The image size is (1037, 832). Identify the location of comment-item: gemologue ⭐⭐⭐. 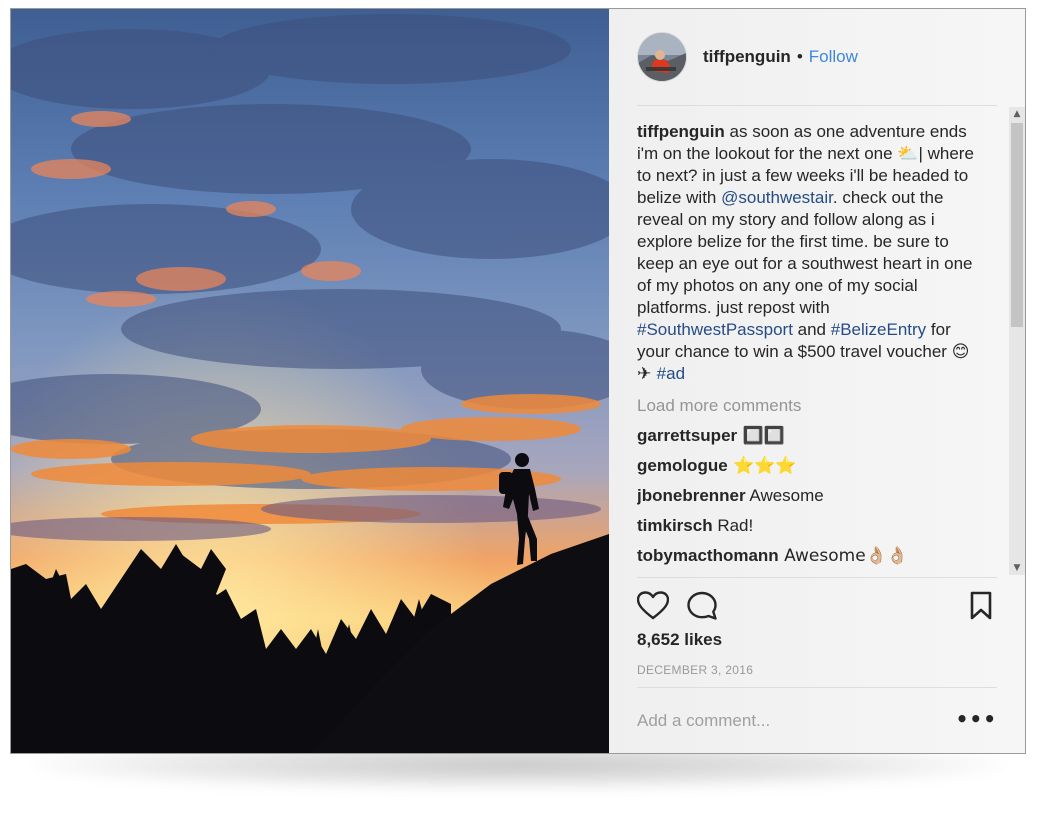
(812, 466).